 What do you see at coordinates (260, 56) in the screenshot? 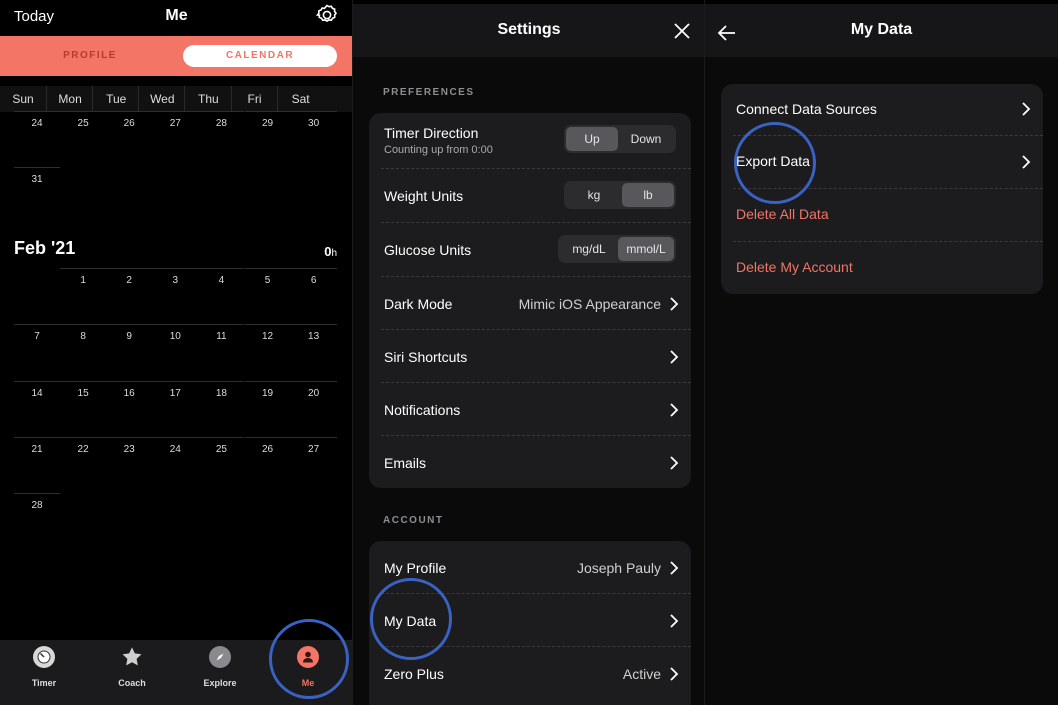
I see `tab-calendar: CALENDAR` at bounding box center [260, 56].